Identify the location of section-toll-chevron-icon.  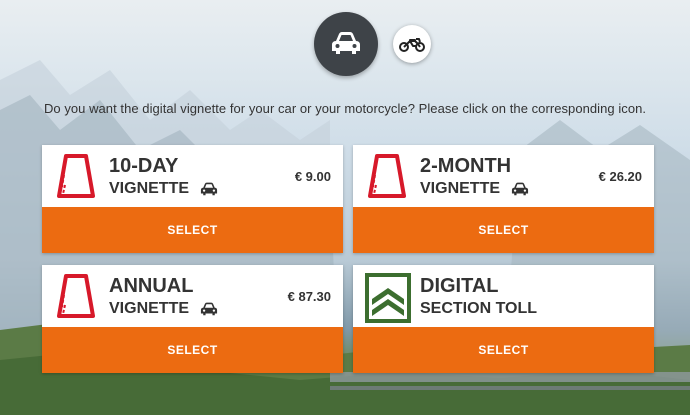
(388, 298).